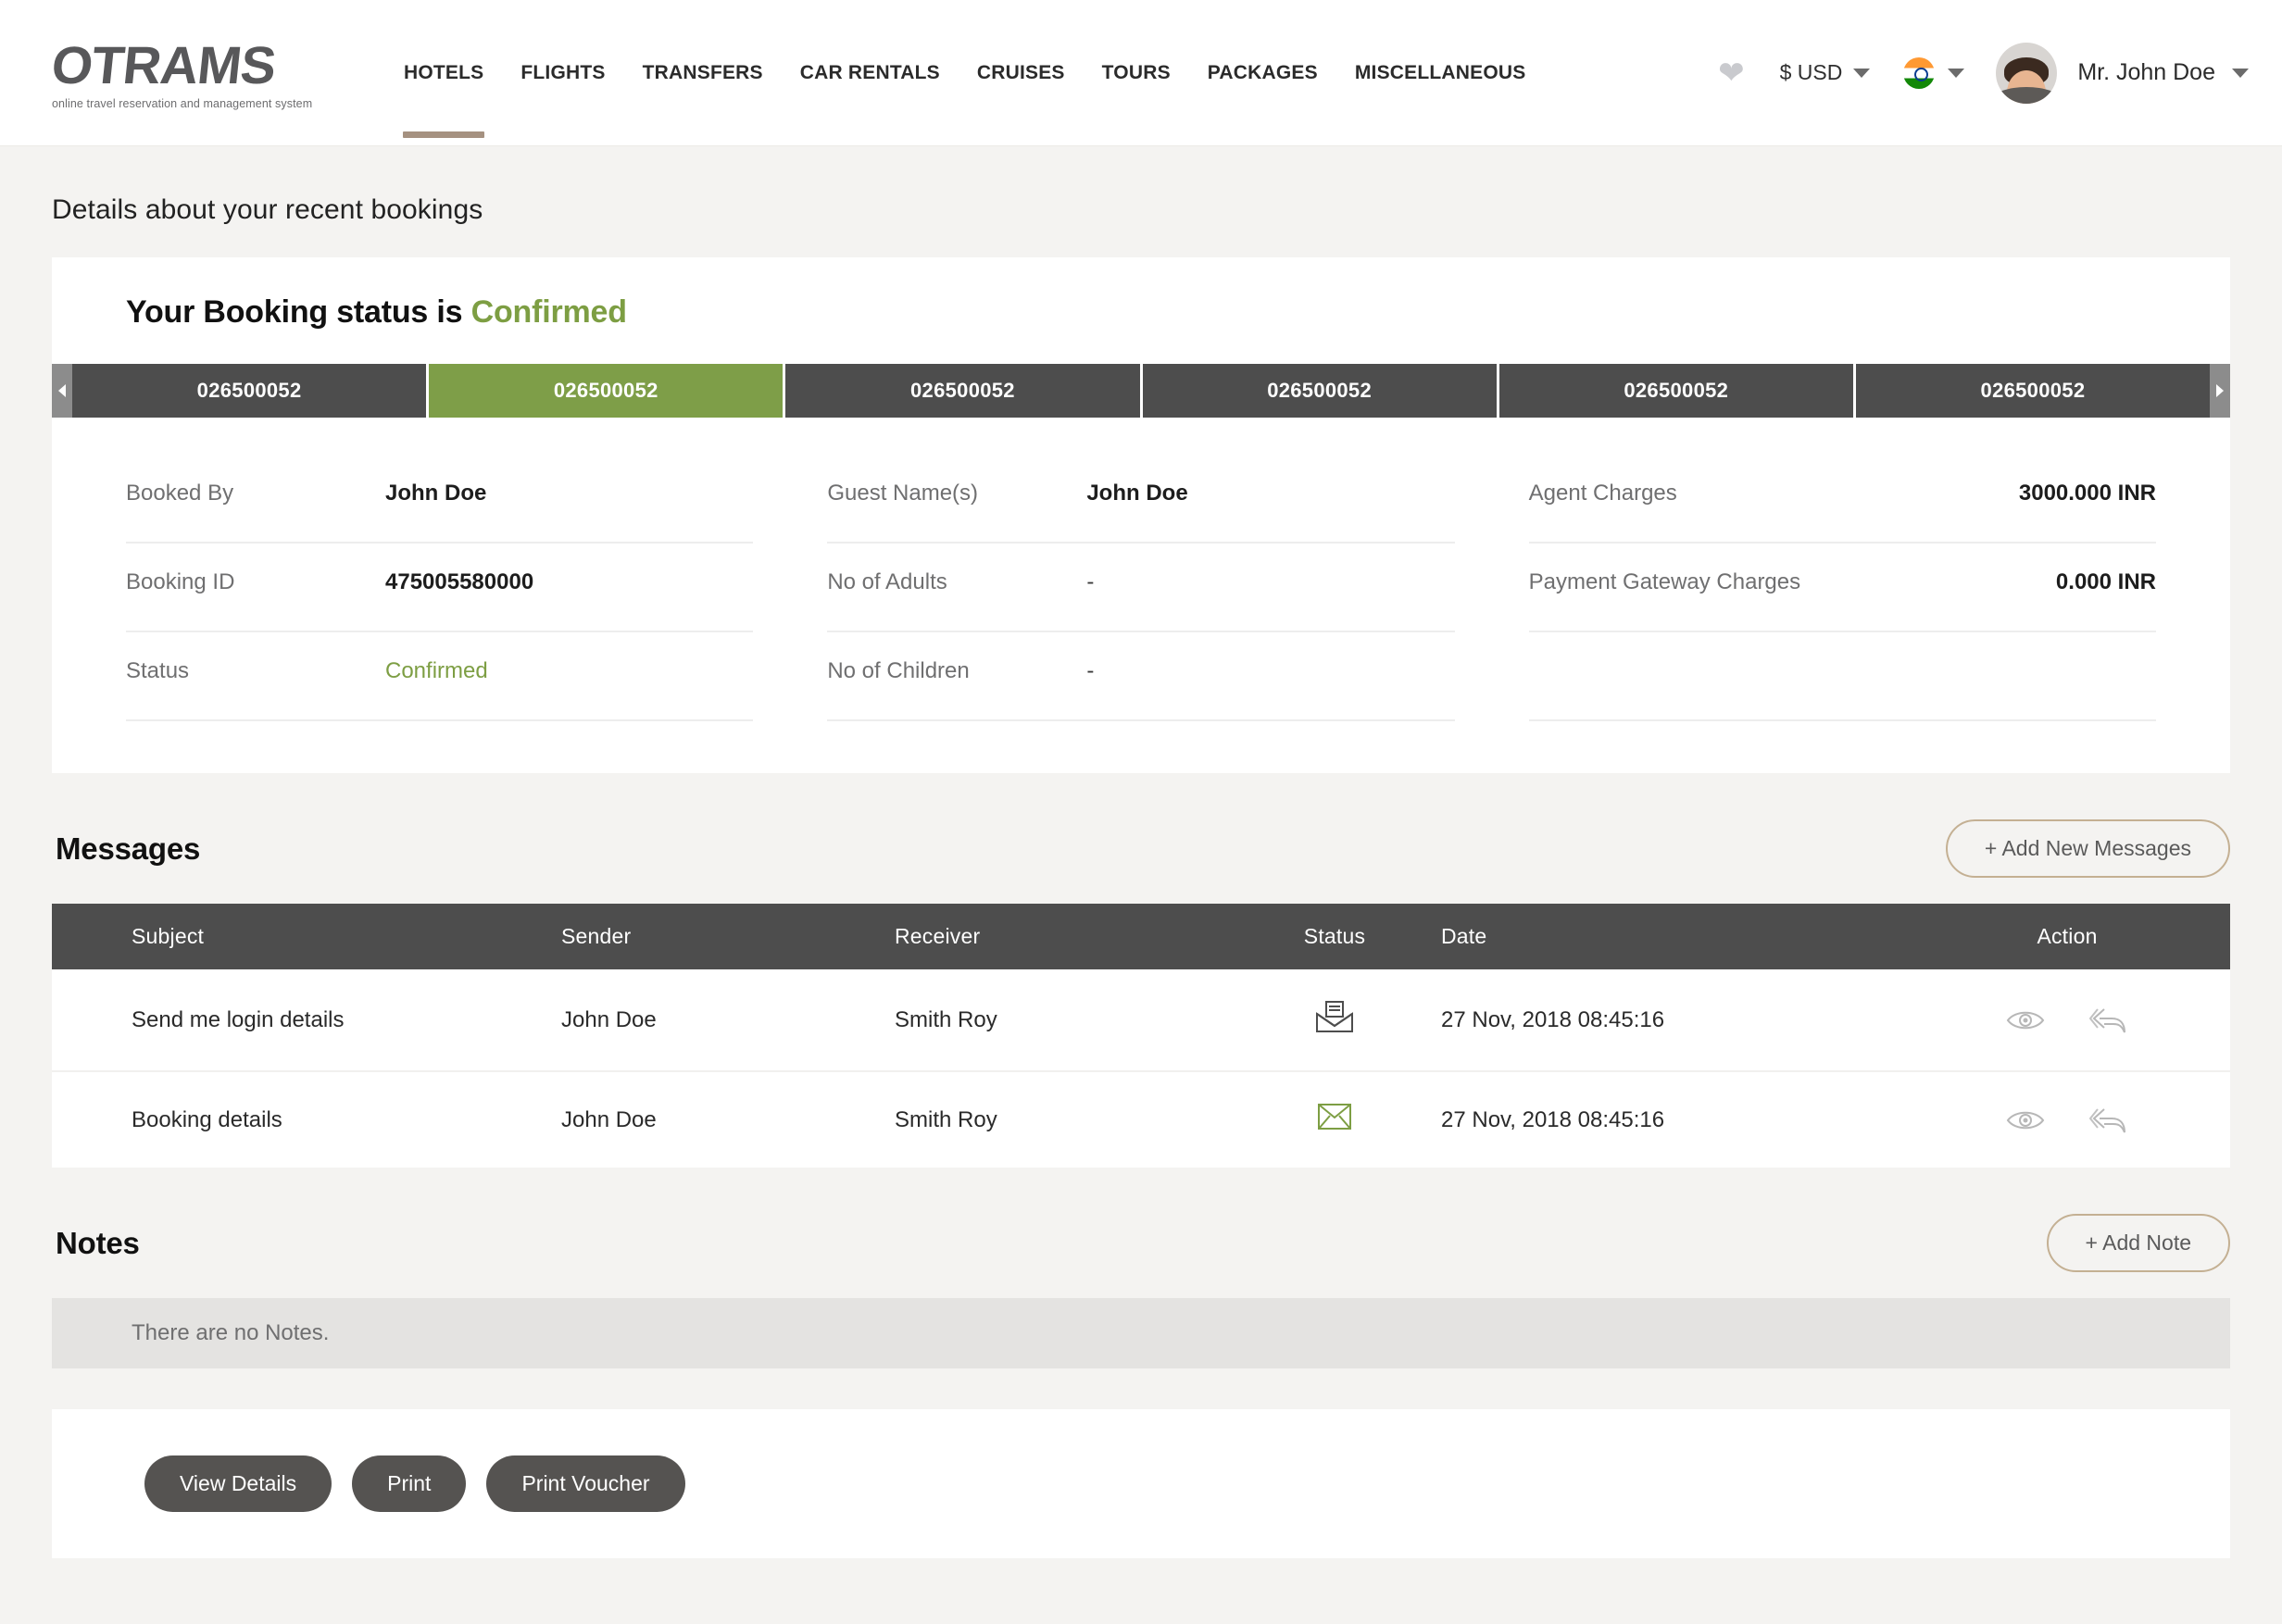 The height and width of the screenshot is (1624, 2282). I want to click on detail-value: 0.000 INR, so click(2105, 581).